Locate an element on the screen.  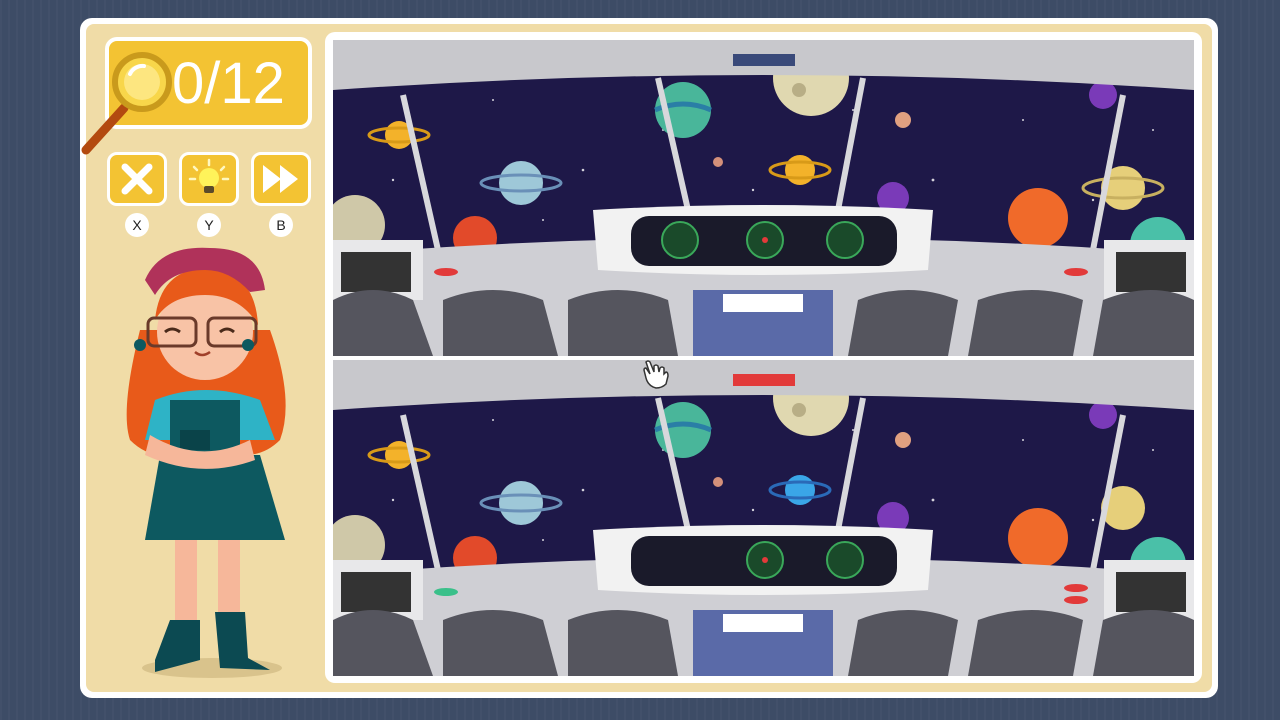
hint-button is located at coordinates (209, 179).